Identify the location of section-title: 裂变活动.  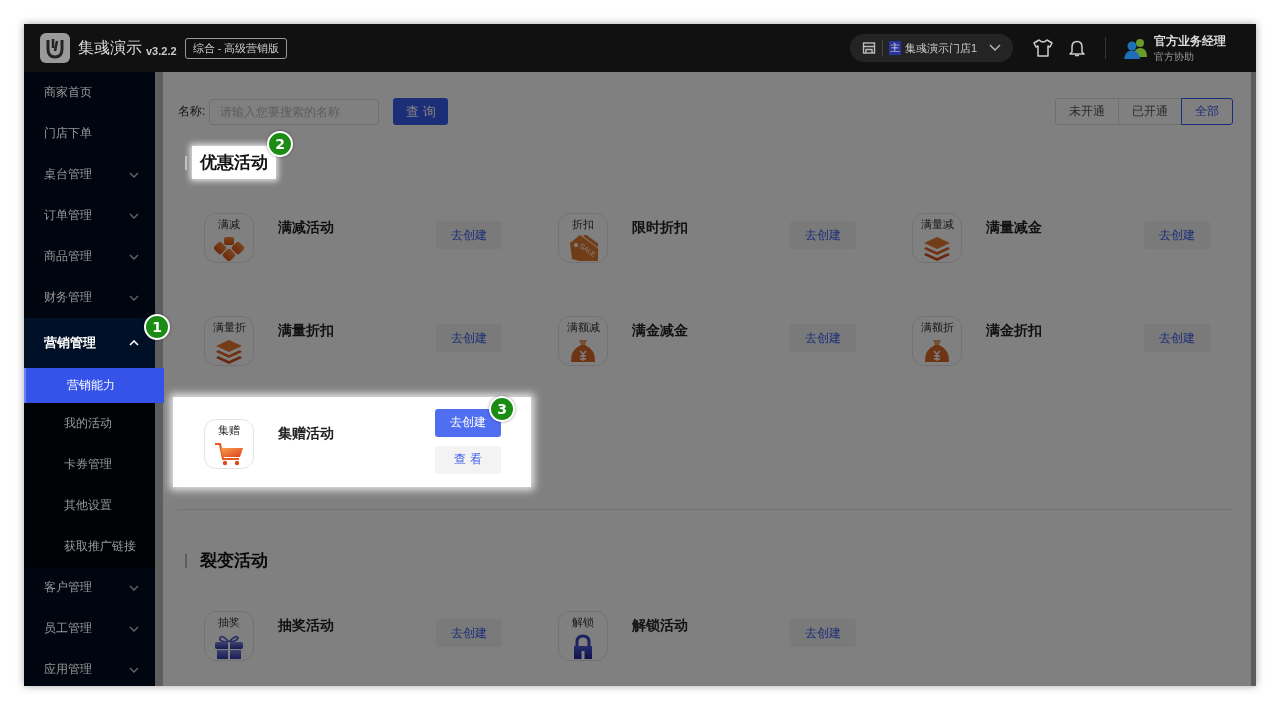
(234, 561).